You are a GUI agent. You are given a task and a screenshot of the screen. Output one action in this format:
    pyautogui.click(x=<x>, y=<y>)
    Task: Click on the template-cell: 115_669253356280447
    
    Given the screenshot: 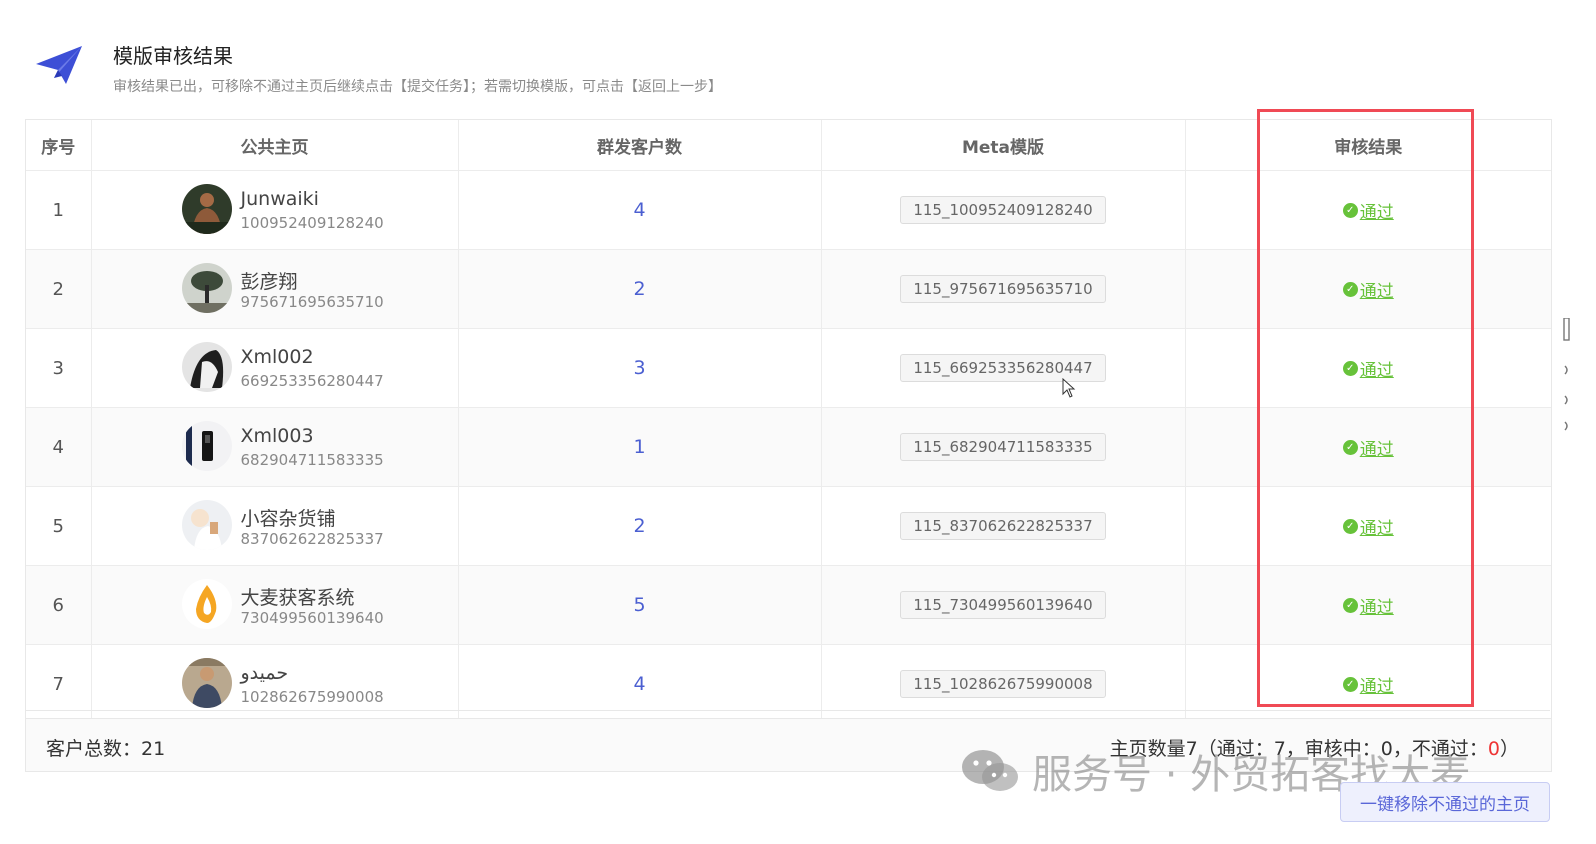 What is the action you would take?
    pyautogui.click(x=1003, y=368)
    